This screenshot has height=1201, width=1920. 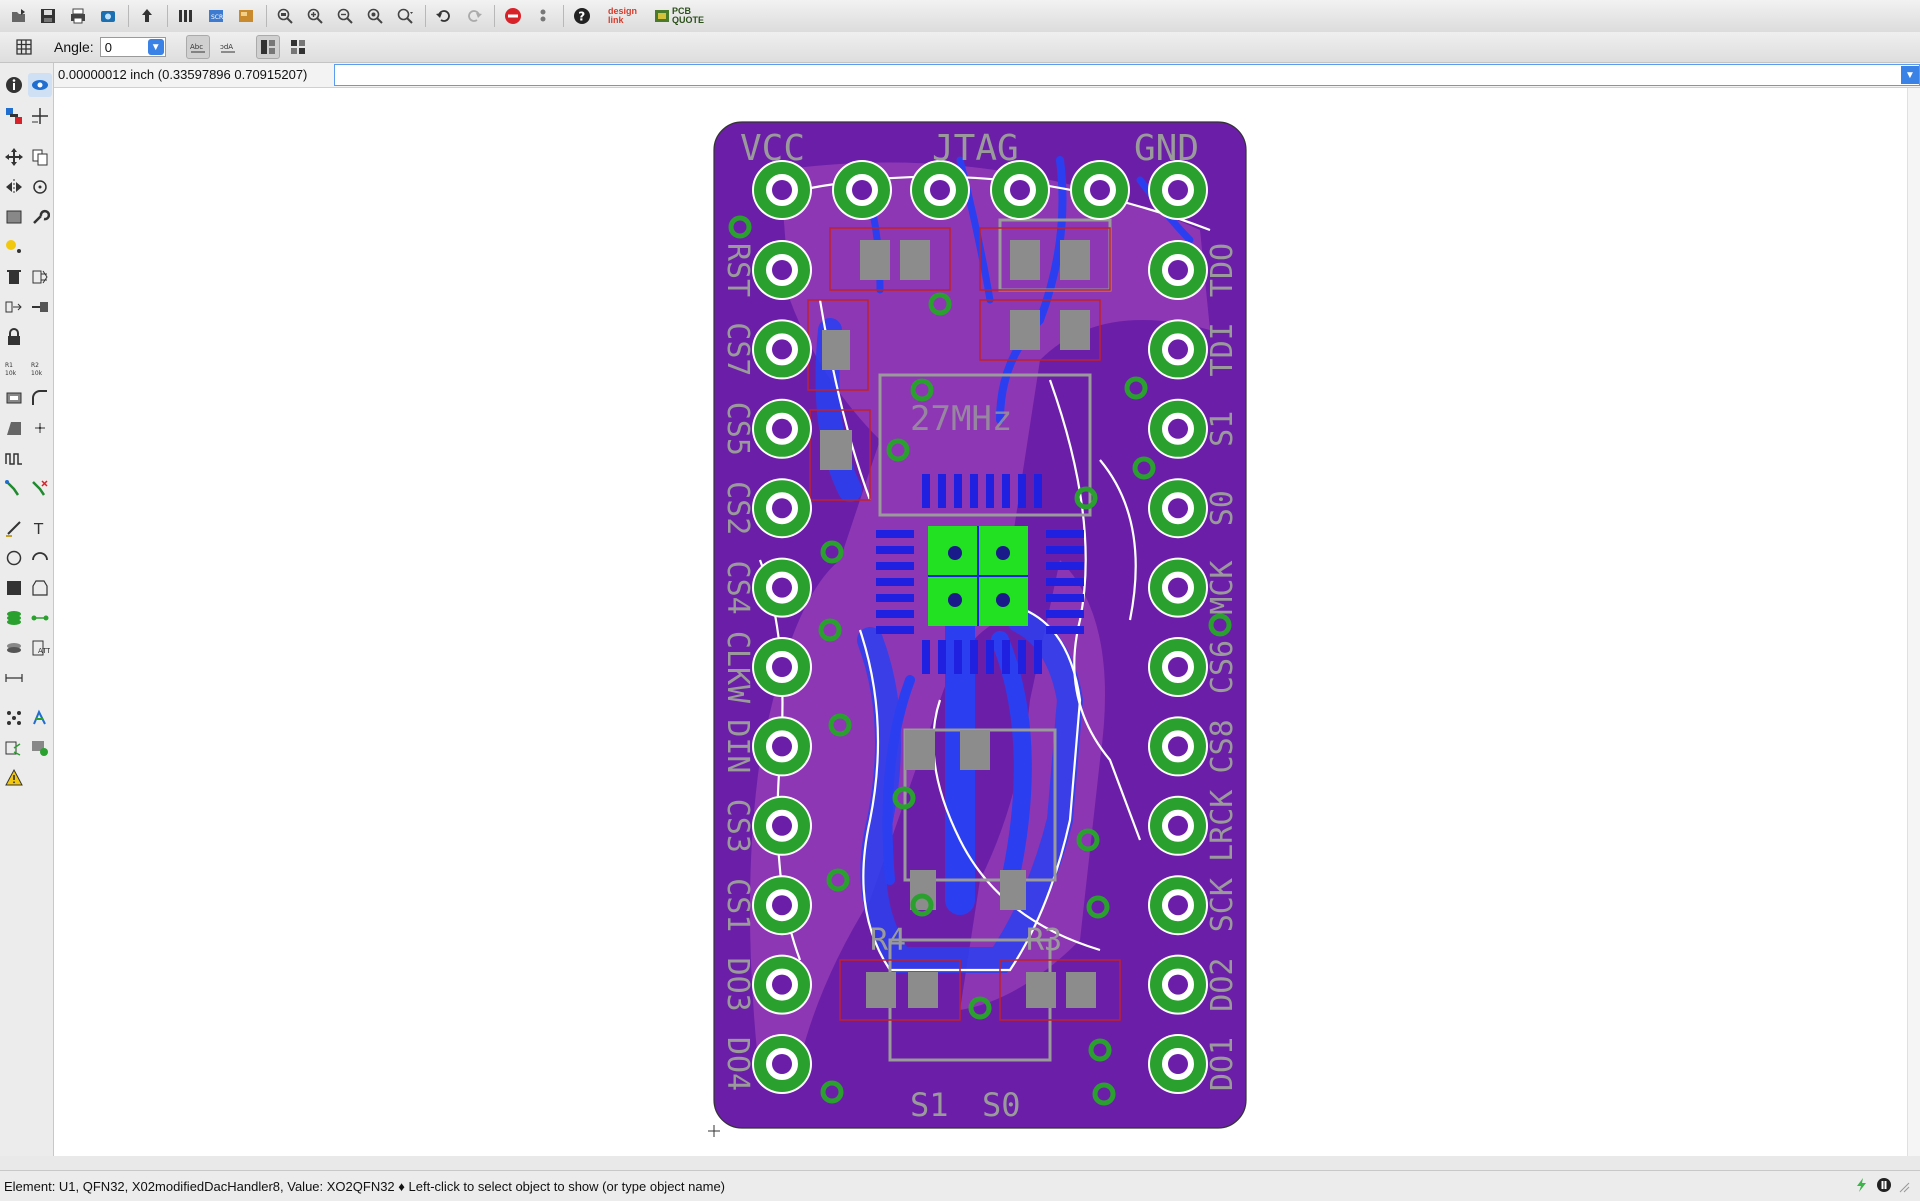 What do you see at coordinates (714, 1131) in the screenshot?
I see `origin-crosshair` at bounding box center [714, 1131].